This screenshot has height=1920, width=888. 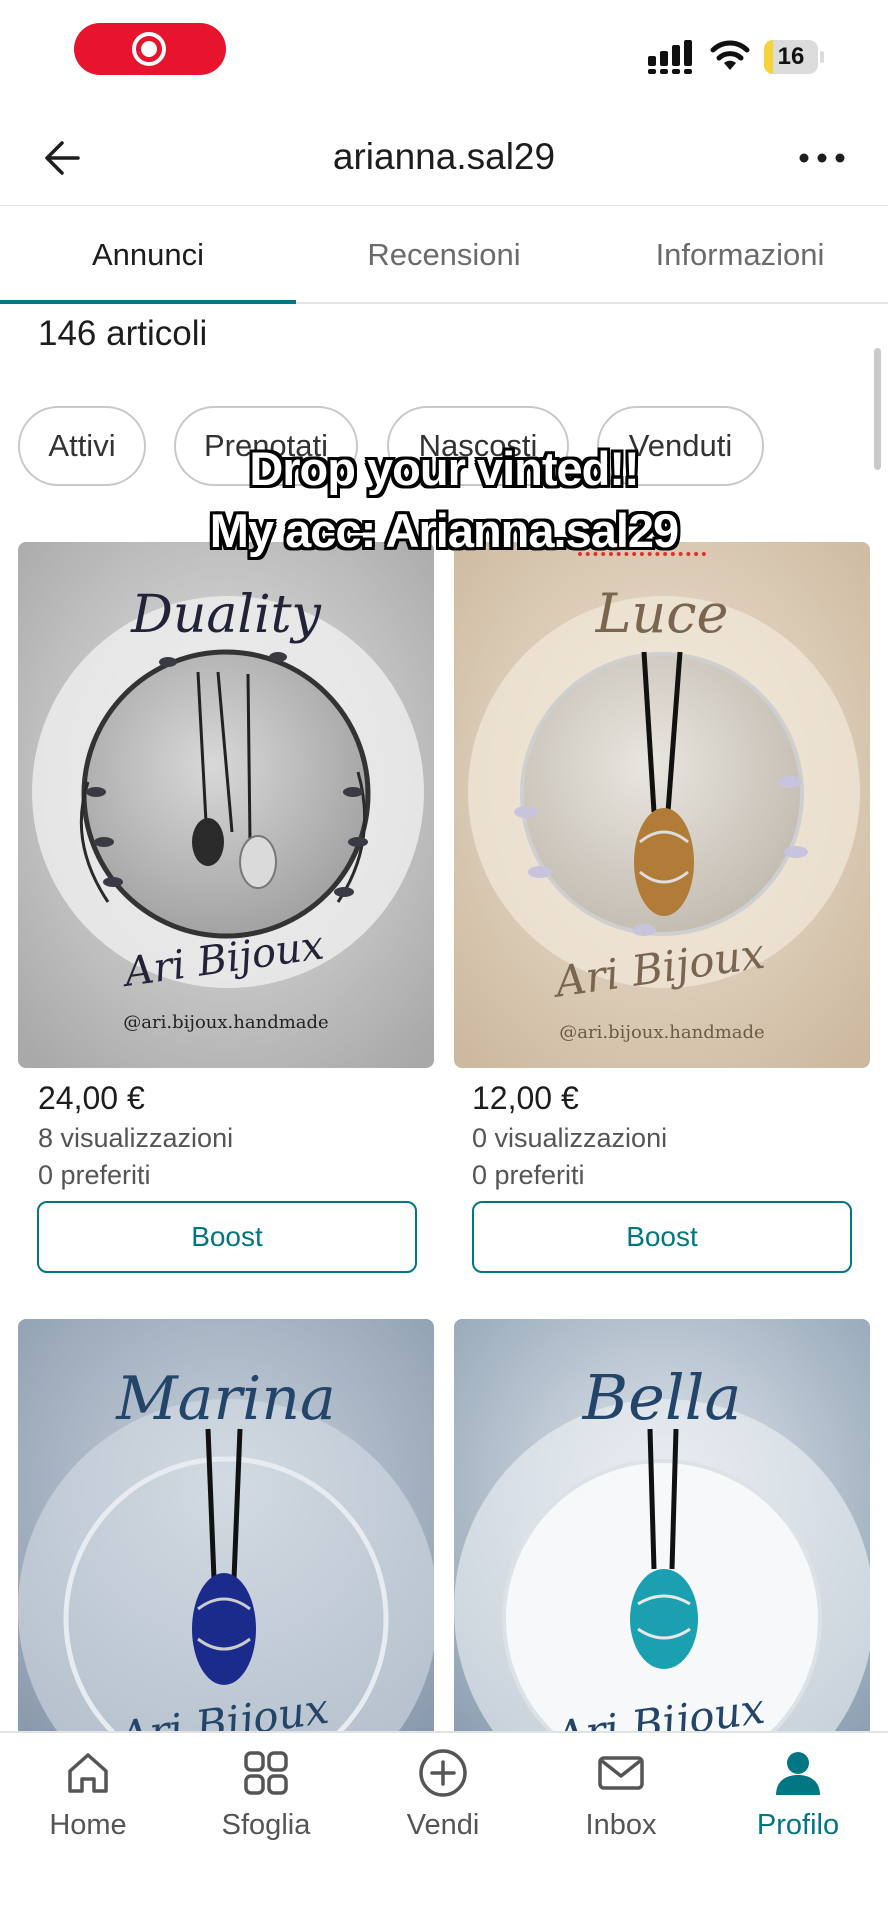 I want to click on nav-profilo: Profilo, so click(x=798, y=1808).